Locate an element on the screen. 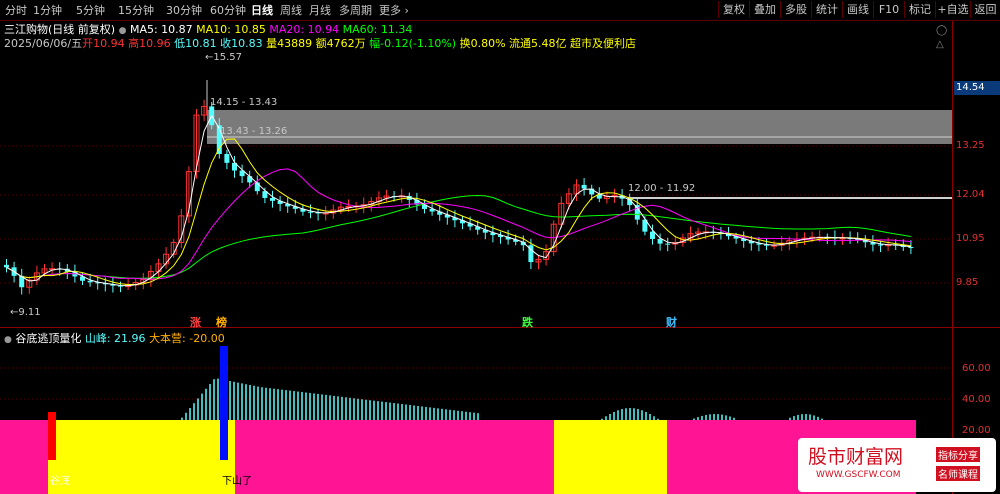  button-fuquan: 复权 is located at coordinates (733, 9).